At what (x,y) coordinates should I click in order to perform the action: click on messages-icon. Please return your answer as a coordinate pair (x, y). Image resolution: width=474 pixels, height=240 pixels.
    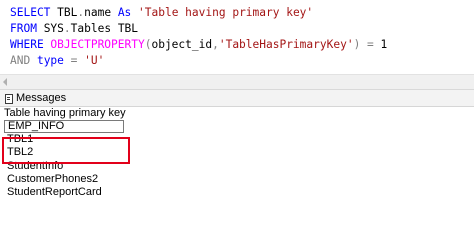
    Looking at the image, I should click on (9, 98).